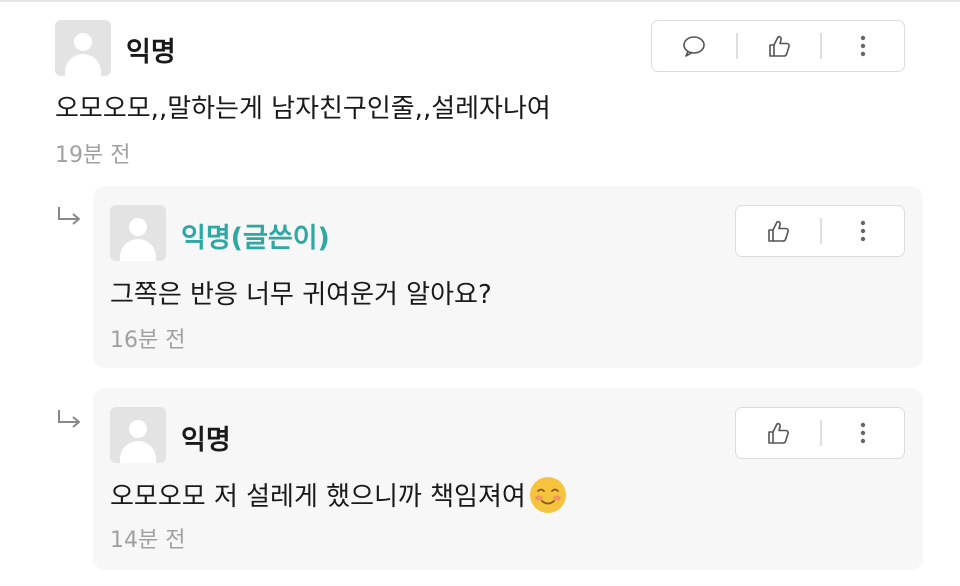  Describe the element at coordinates (206, 440) in the screenshot. I see `reply-author: 익명` at that location.